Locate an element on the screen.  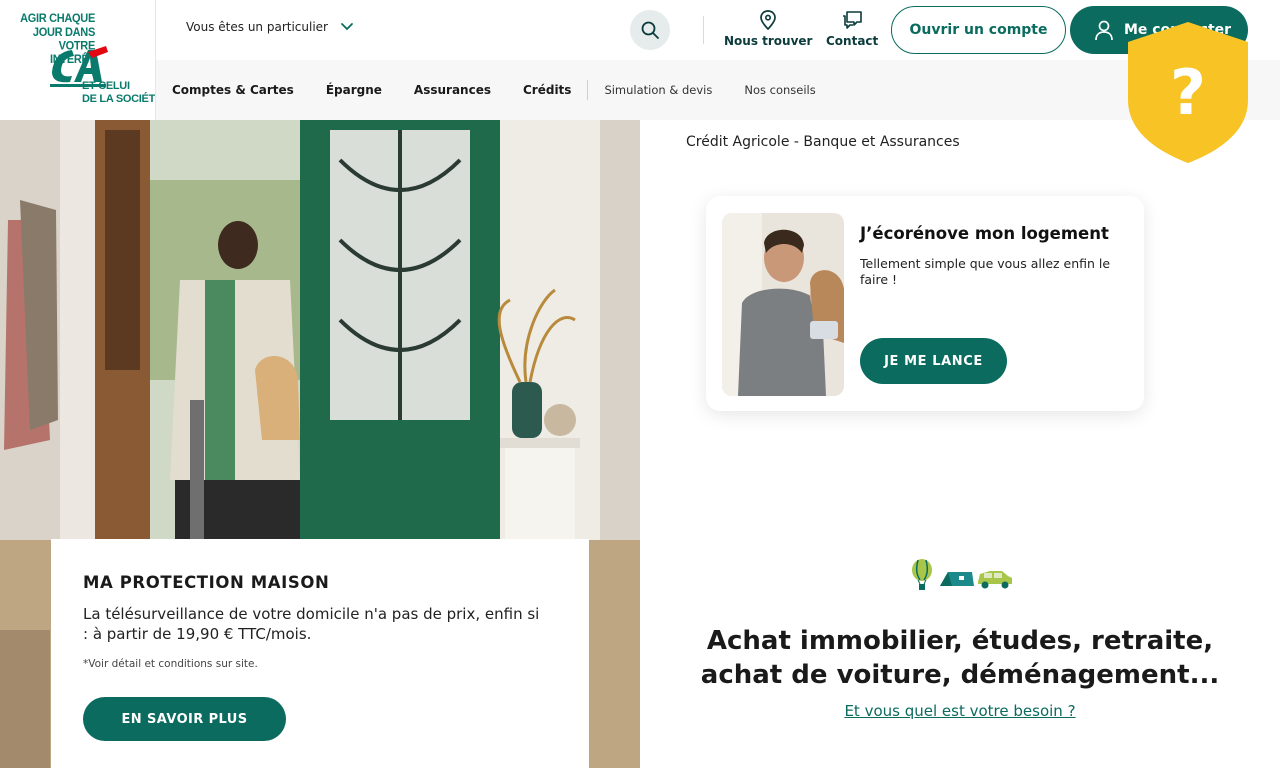
contact-label: Contact is located at coordinates (852, 41).